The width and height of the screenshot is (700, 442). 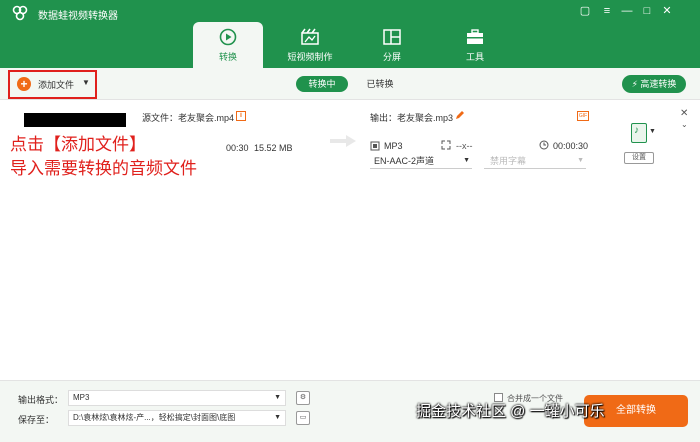 What do you see at coordinates (639, 158) in the screenshot?
I see `settings-button: 设置` at bounding box center [639, 158].